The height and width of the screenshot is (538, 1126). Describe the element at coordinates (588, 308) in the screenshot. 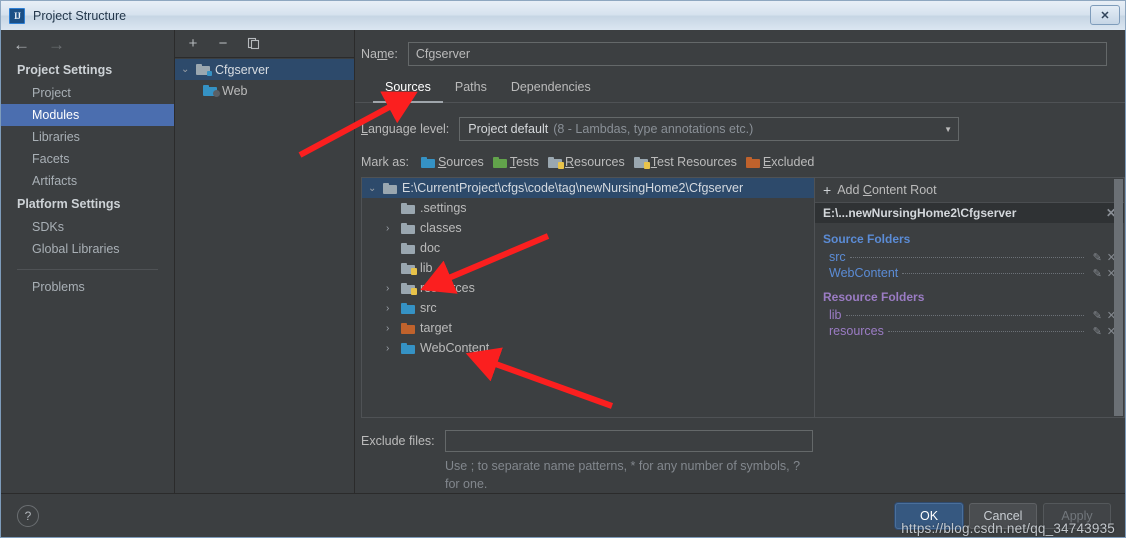

I see `content-tree-row: › src` at that location.